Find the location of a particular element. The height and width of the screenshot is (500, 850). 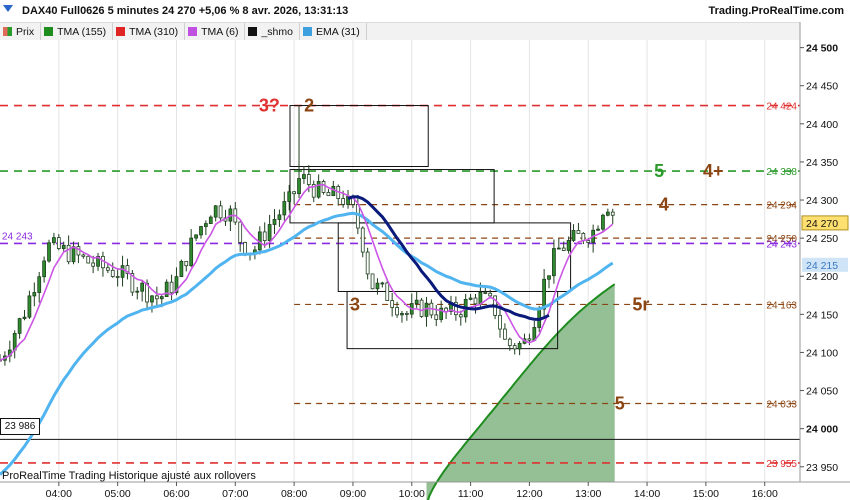

y-tick-label: 24 450 is located at coordinates (822, 87).